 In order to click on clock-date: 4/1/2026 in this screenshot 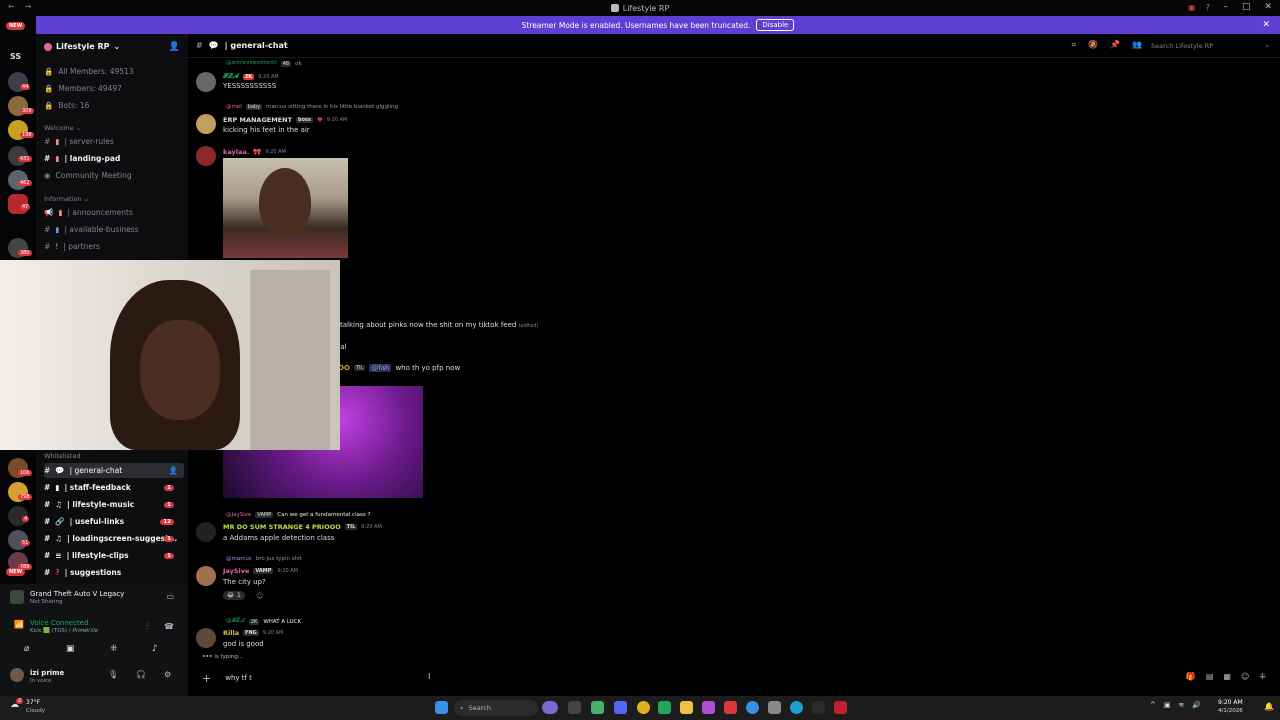, I will do `click(1230, 711)`.